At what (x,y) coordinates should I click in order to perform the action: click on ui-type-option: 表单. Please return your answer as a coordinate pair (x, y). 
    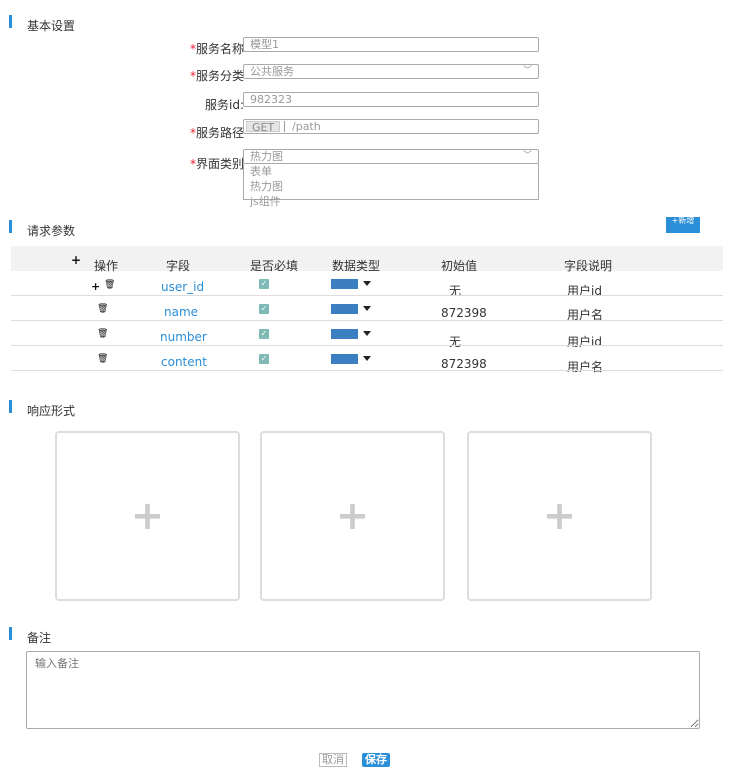
    Looking at the image, I should click on (394, 171).